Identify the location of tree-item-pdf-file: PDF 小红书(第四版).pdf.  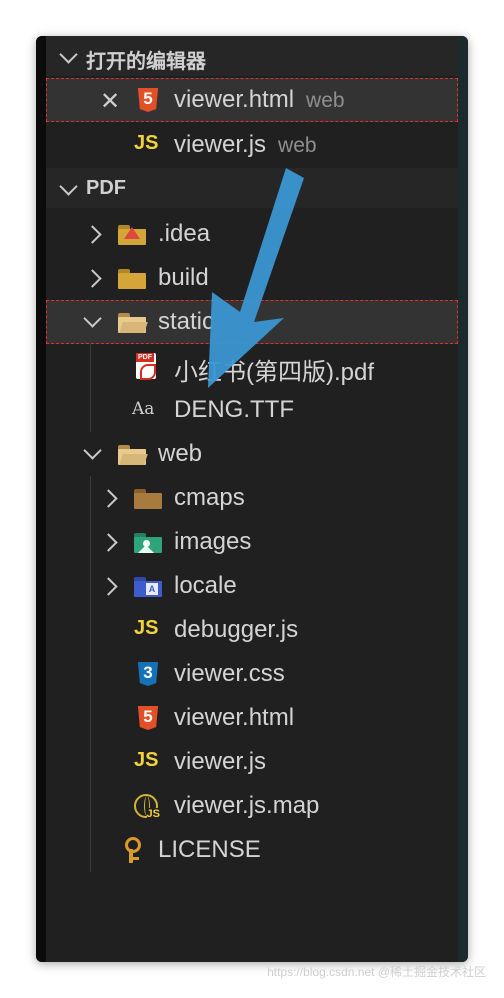
(252, 366).